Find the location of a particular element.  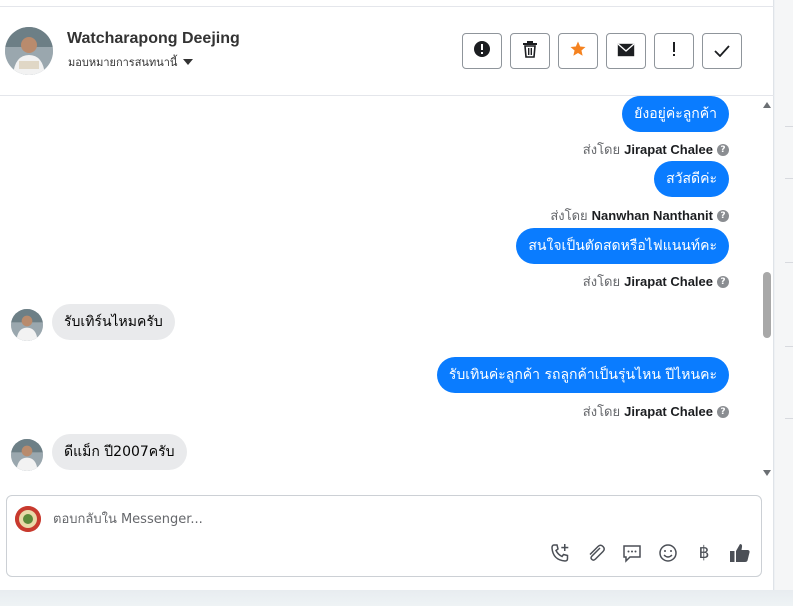

message-incoming: ดีแม็ก ปี2007ครับ is located at coordinates (119, 452).